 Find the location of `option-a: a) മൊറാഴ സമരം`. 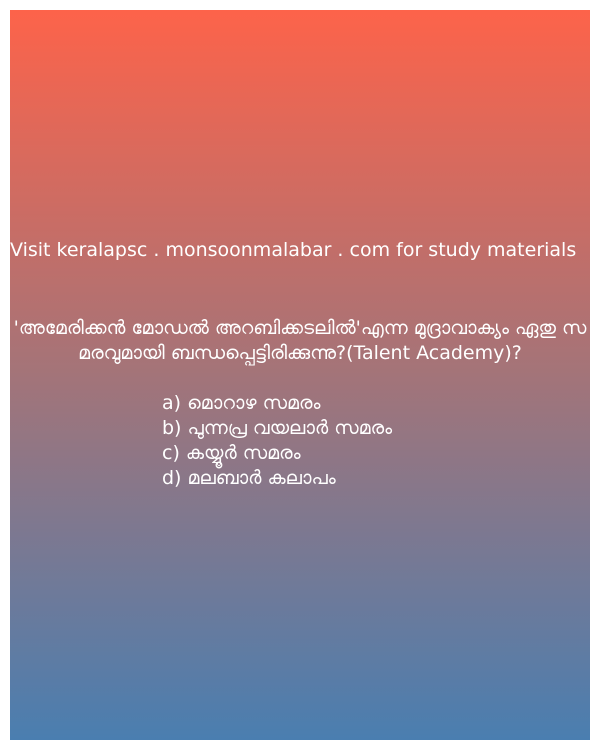

option-a: a) മൊറാഴ സമരം is located at coordinates (241, 403).